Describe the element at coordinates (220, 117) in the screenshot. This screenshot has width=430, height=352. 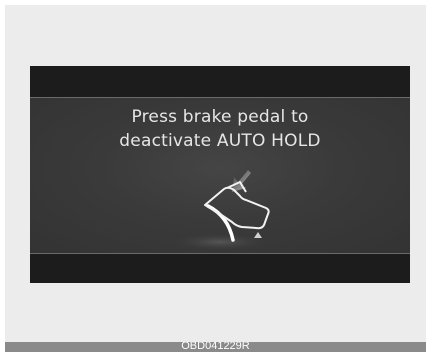
I see `message-line-1: Press brake pedal to` at that location.